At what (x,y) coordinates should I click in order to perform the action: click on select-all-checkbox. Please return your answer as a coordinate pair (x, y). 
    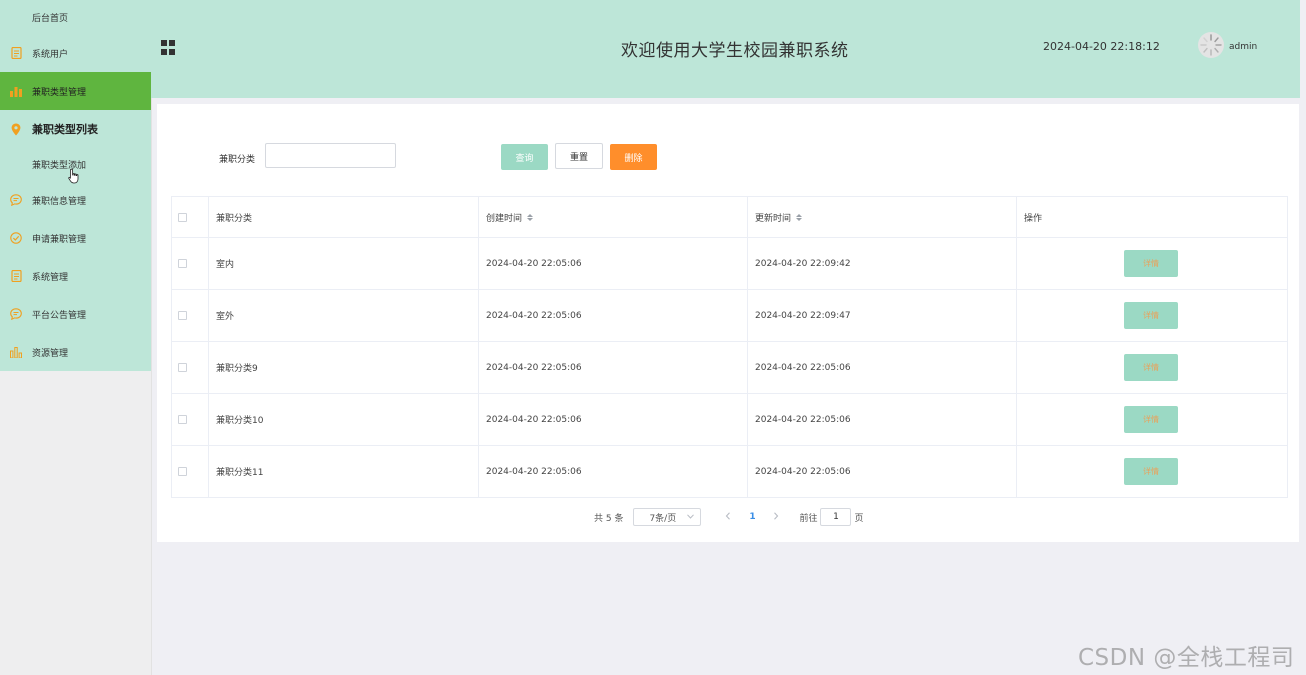
    Looking at the image, I should click on (182, 217).